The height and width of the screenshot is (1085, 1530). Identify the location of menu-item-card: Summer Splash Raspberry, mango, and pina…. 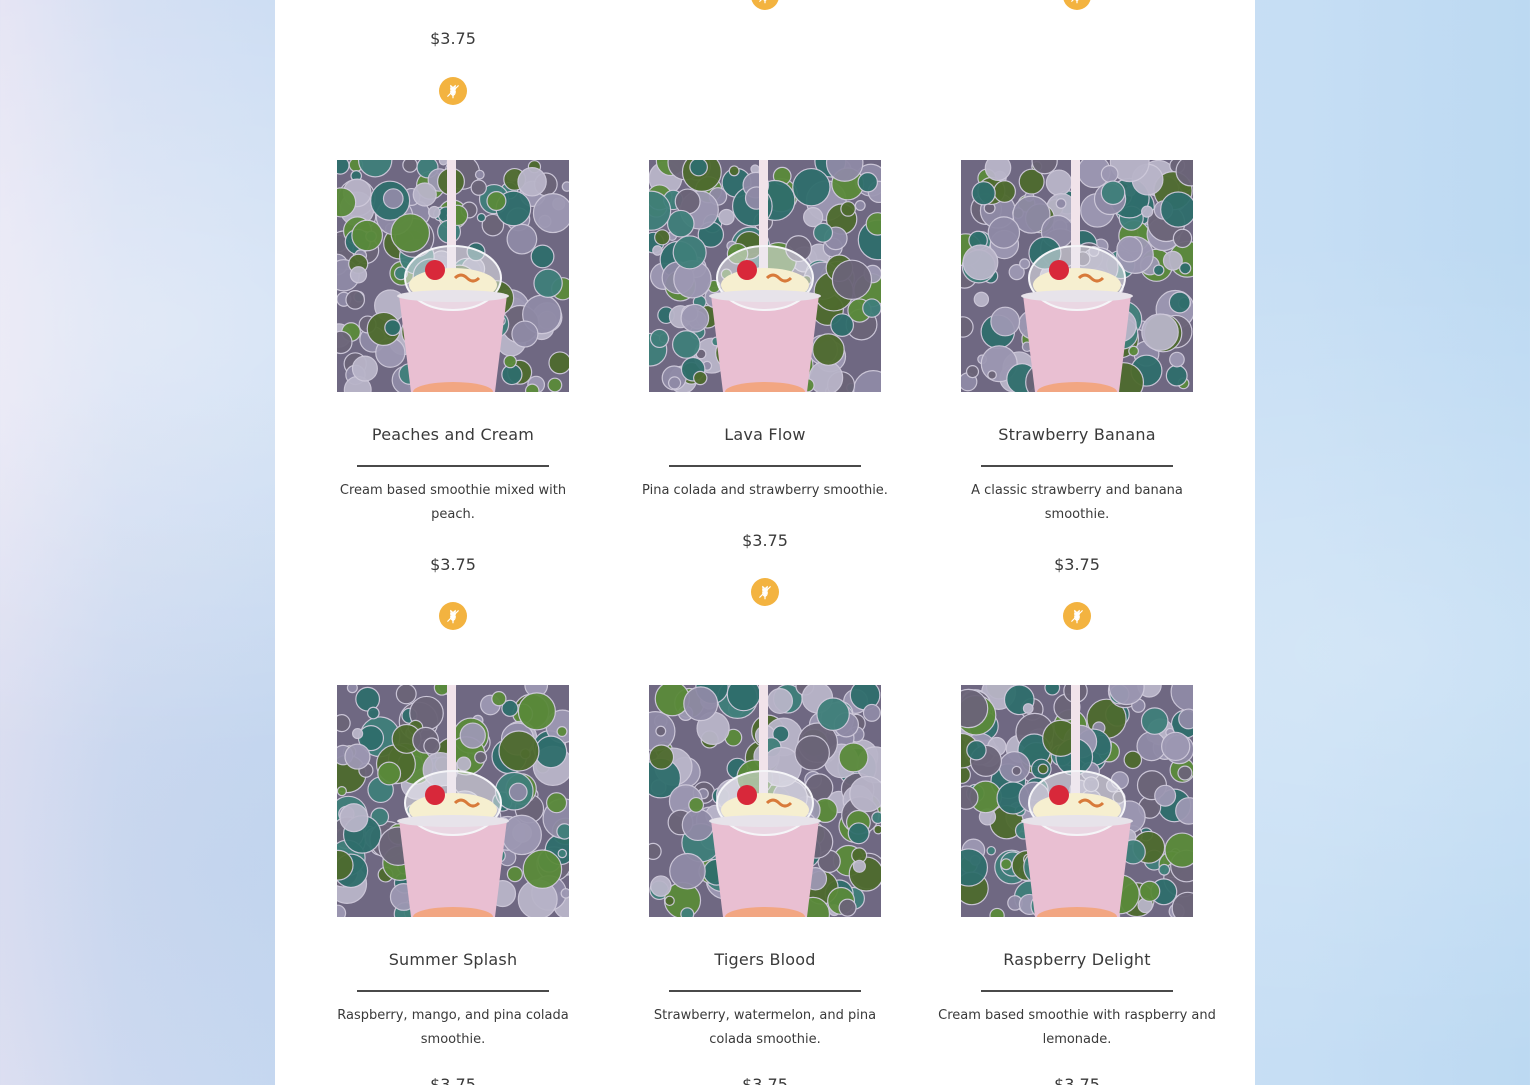
(453, 885).